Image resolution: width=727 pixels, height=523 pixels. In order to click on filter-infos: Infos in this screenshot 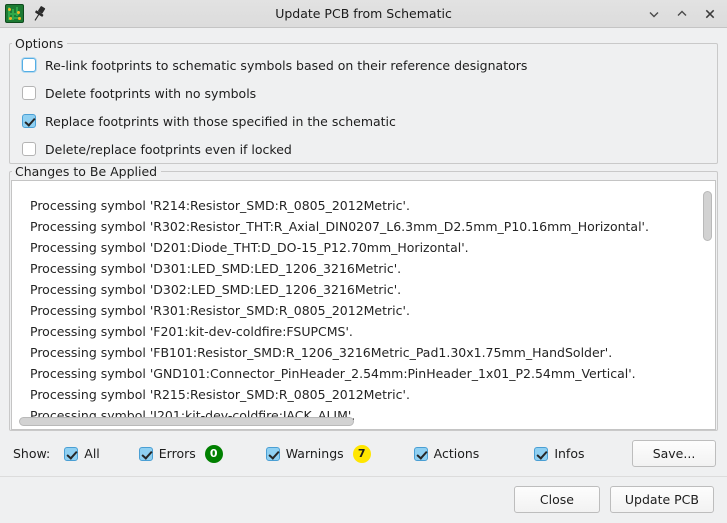, I will do `click(559, 453)`.